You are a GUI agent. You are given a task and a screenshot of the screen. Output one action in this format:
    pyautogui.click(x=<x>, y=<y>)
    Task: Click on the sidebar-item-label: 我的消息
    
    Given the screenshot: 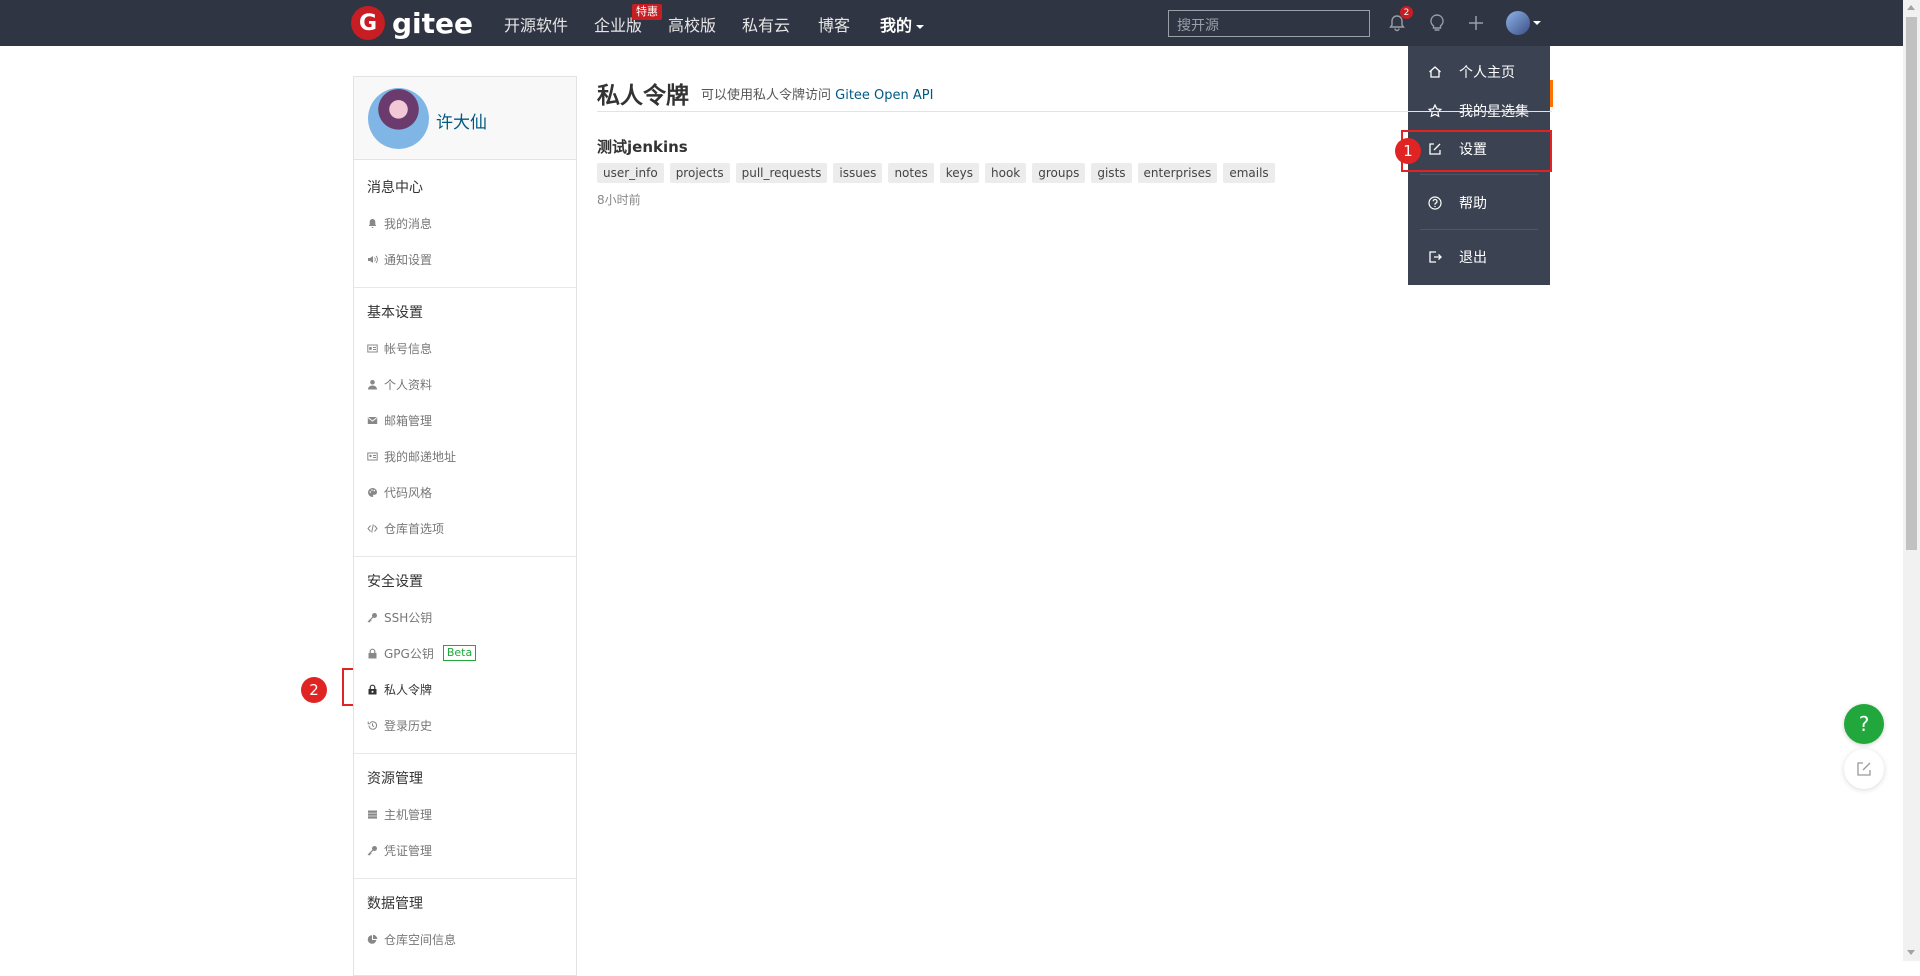 What is the action you would take?
    pyautogui.click(x=408, y=223)
    